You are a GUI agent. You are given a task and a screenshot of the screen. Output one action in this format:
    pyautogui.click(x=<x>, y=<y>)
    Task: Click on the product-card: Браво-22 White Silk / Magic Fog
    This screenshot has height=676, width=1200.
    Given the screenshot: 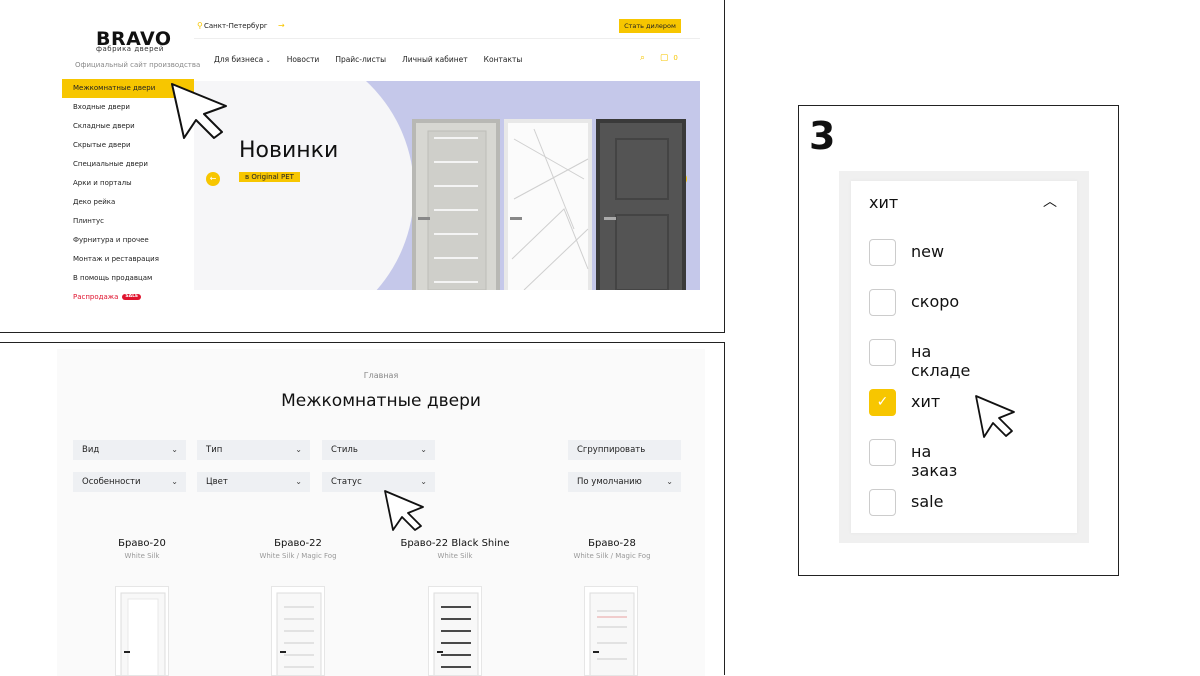 What is the action you would take?
    pyautogui.click(x=298, y=549)
    